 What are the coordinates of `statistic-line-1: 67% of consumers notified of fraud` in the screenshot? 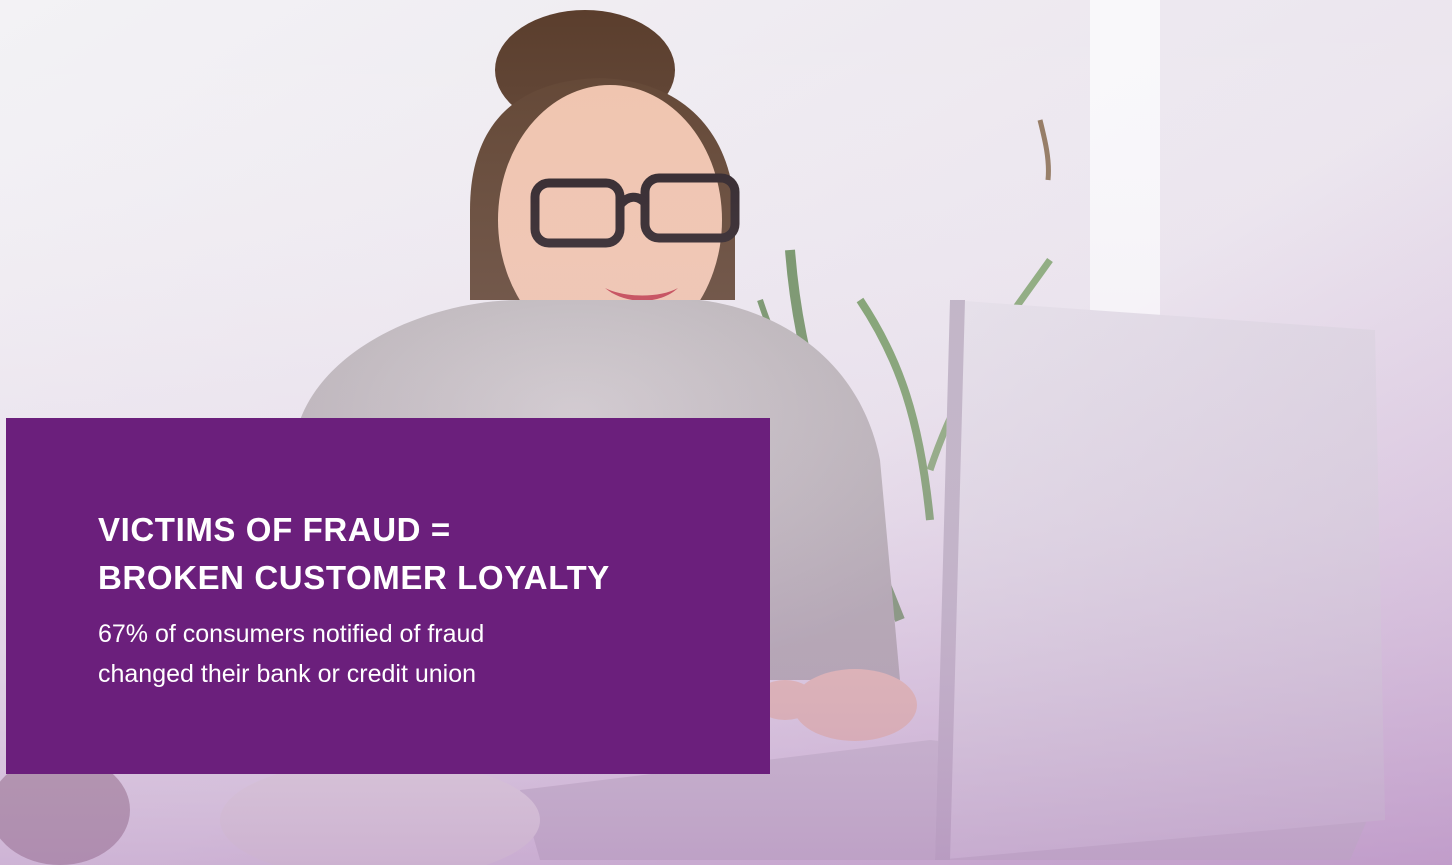 It's located at (291, 634).